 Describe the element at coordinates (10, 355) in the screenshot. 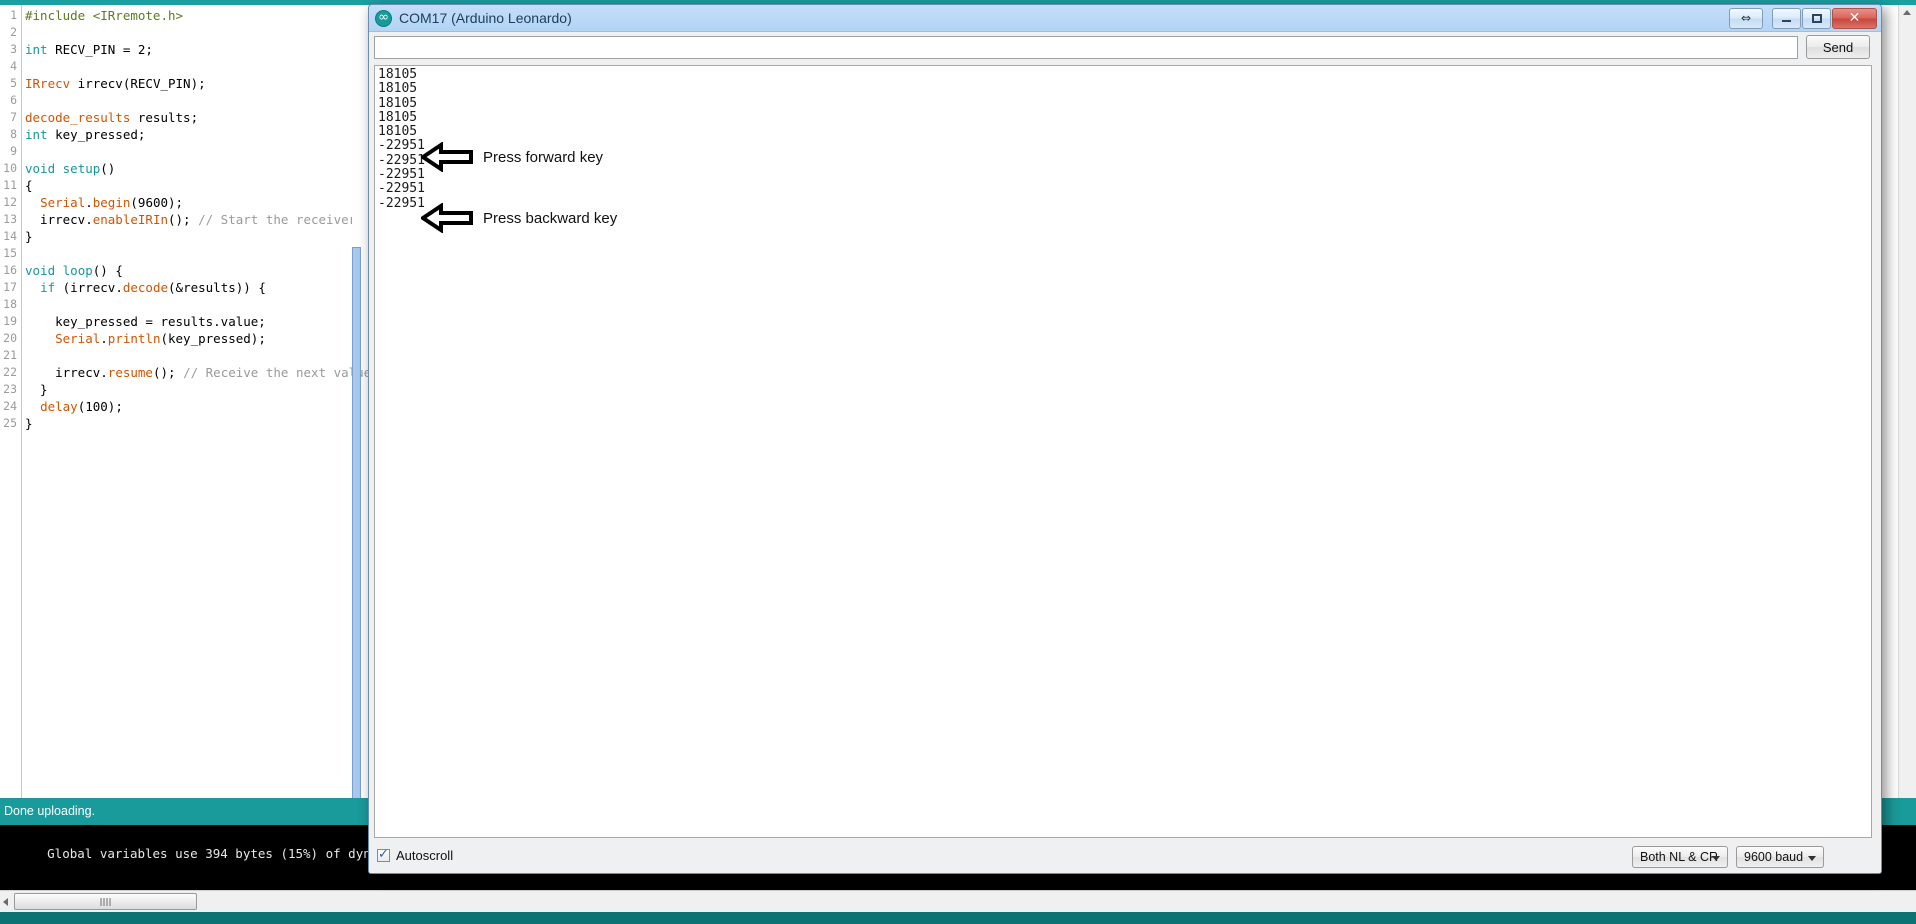

I see `line-number: 21` at that location.